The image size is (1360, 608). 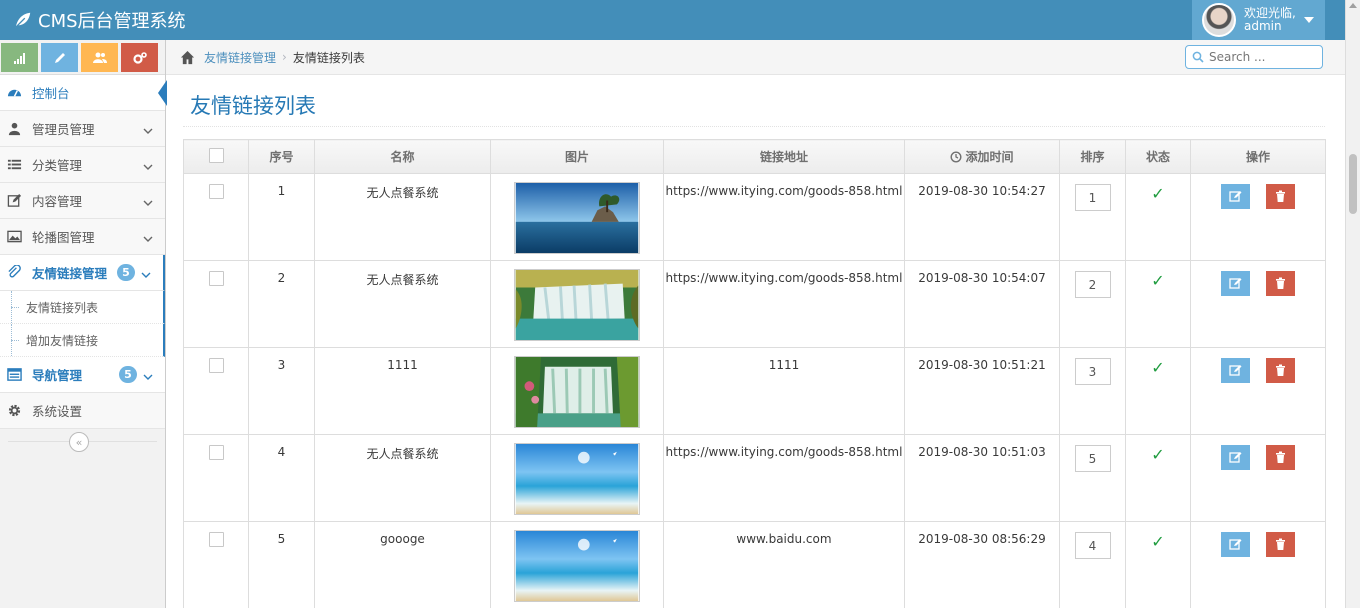 I want to click on table-row: 3 1111 1111 2019-08-30 10:51:21 ✓, so click(x=754, y=391).